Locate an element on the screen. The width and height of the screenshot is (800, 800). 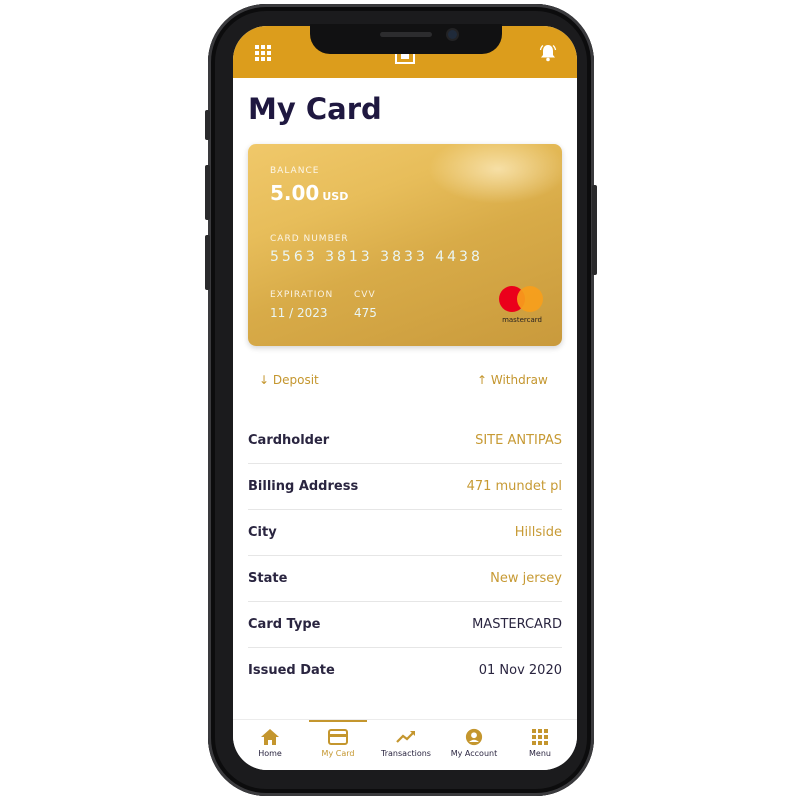
detail-label: Issued Date is located at coordinates (291, 670).